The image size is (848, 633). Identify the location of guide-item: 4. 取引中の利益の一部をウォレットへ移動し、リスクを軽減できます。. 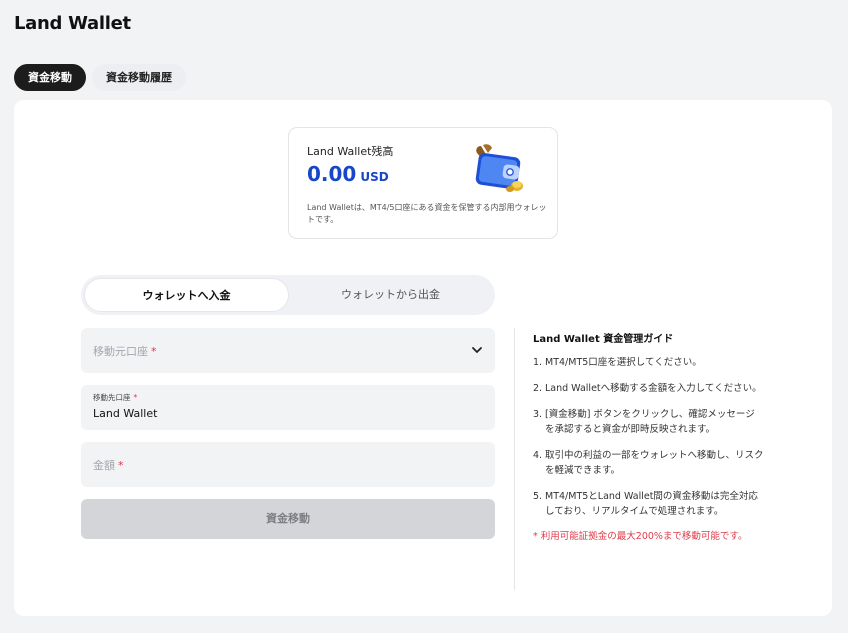
(648, 463).